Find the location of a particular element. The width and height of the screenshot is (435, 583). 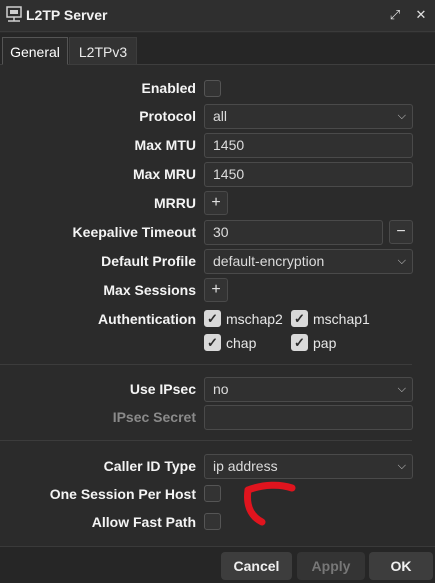

annotation-arrow-icon is located at coordinates (270, 503).